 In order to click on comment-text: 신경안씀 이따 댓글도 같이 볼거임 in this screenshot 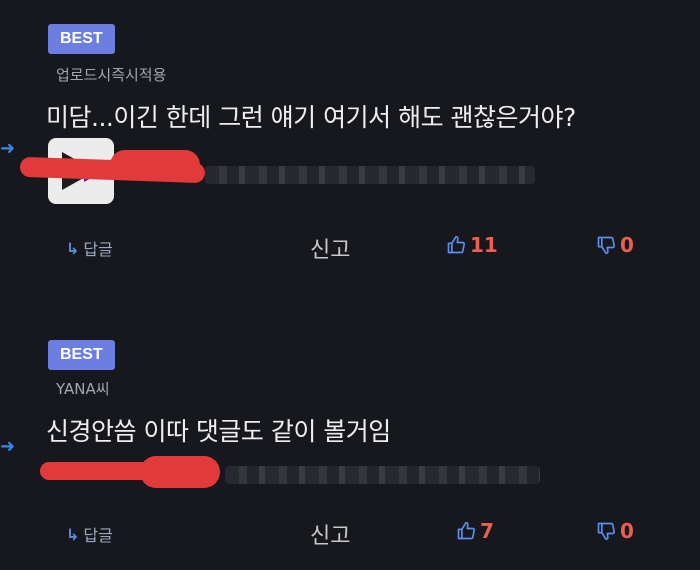, I will do `click(218, 431)`.